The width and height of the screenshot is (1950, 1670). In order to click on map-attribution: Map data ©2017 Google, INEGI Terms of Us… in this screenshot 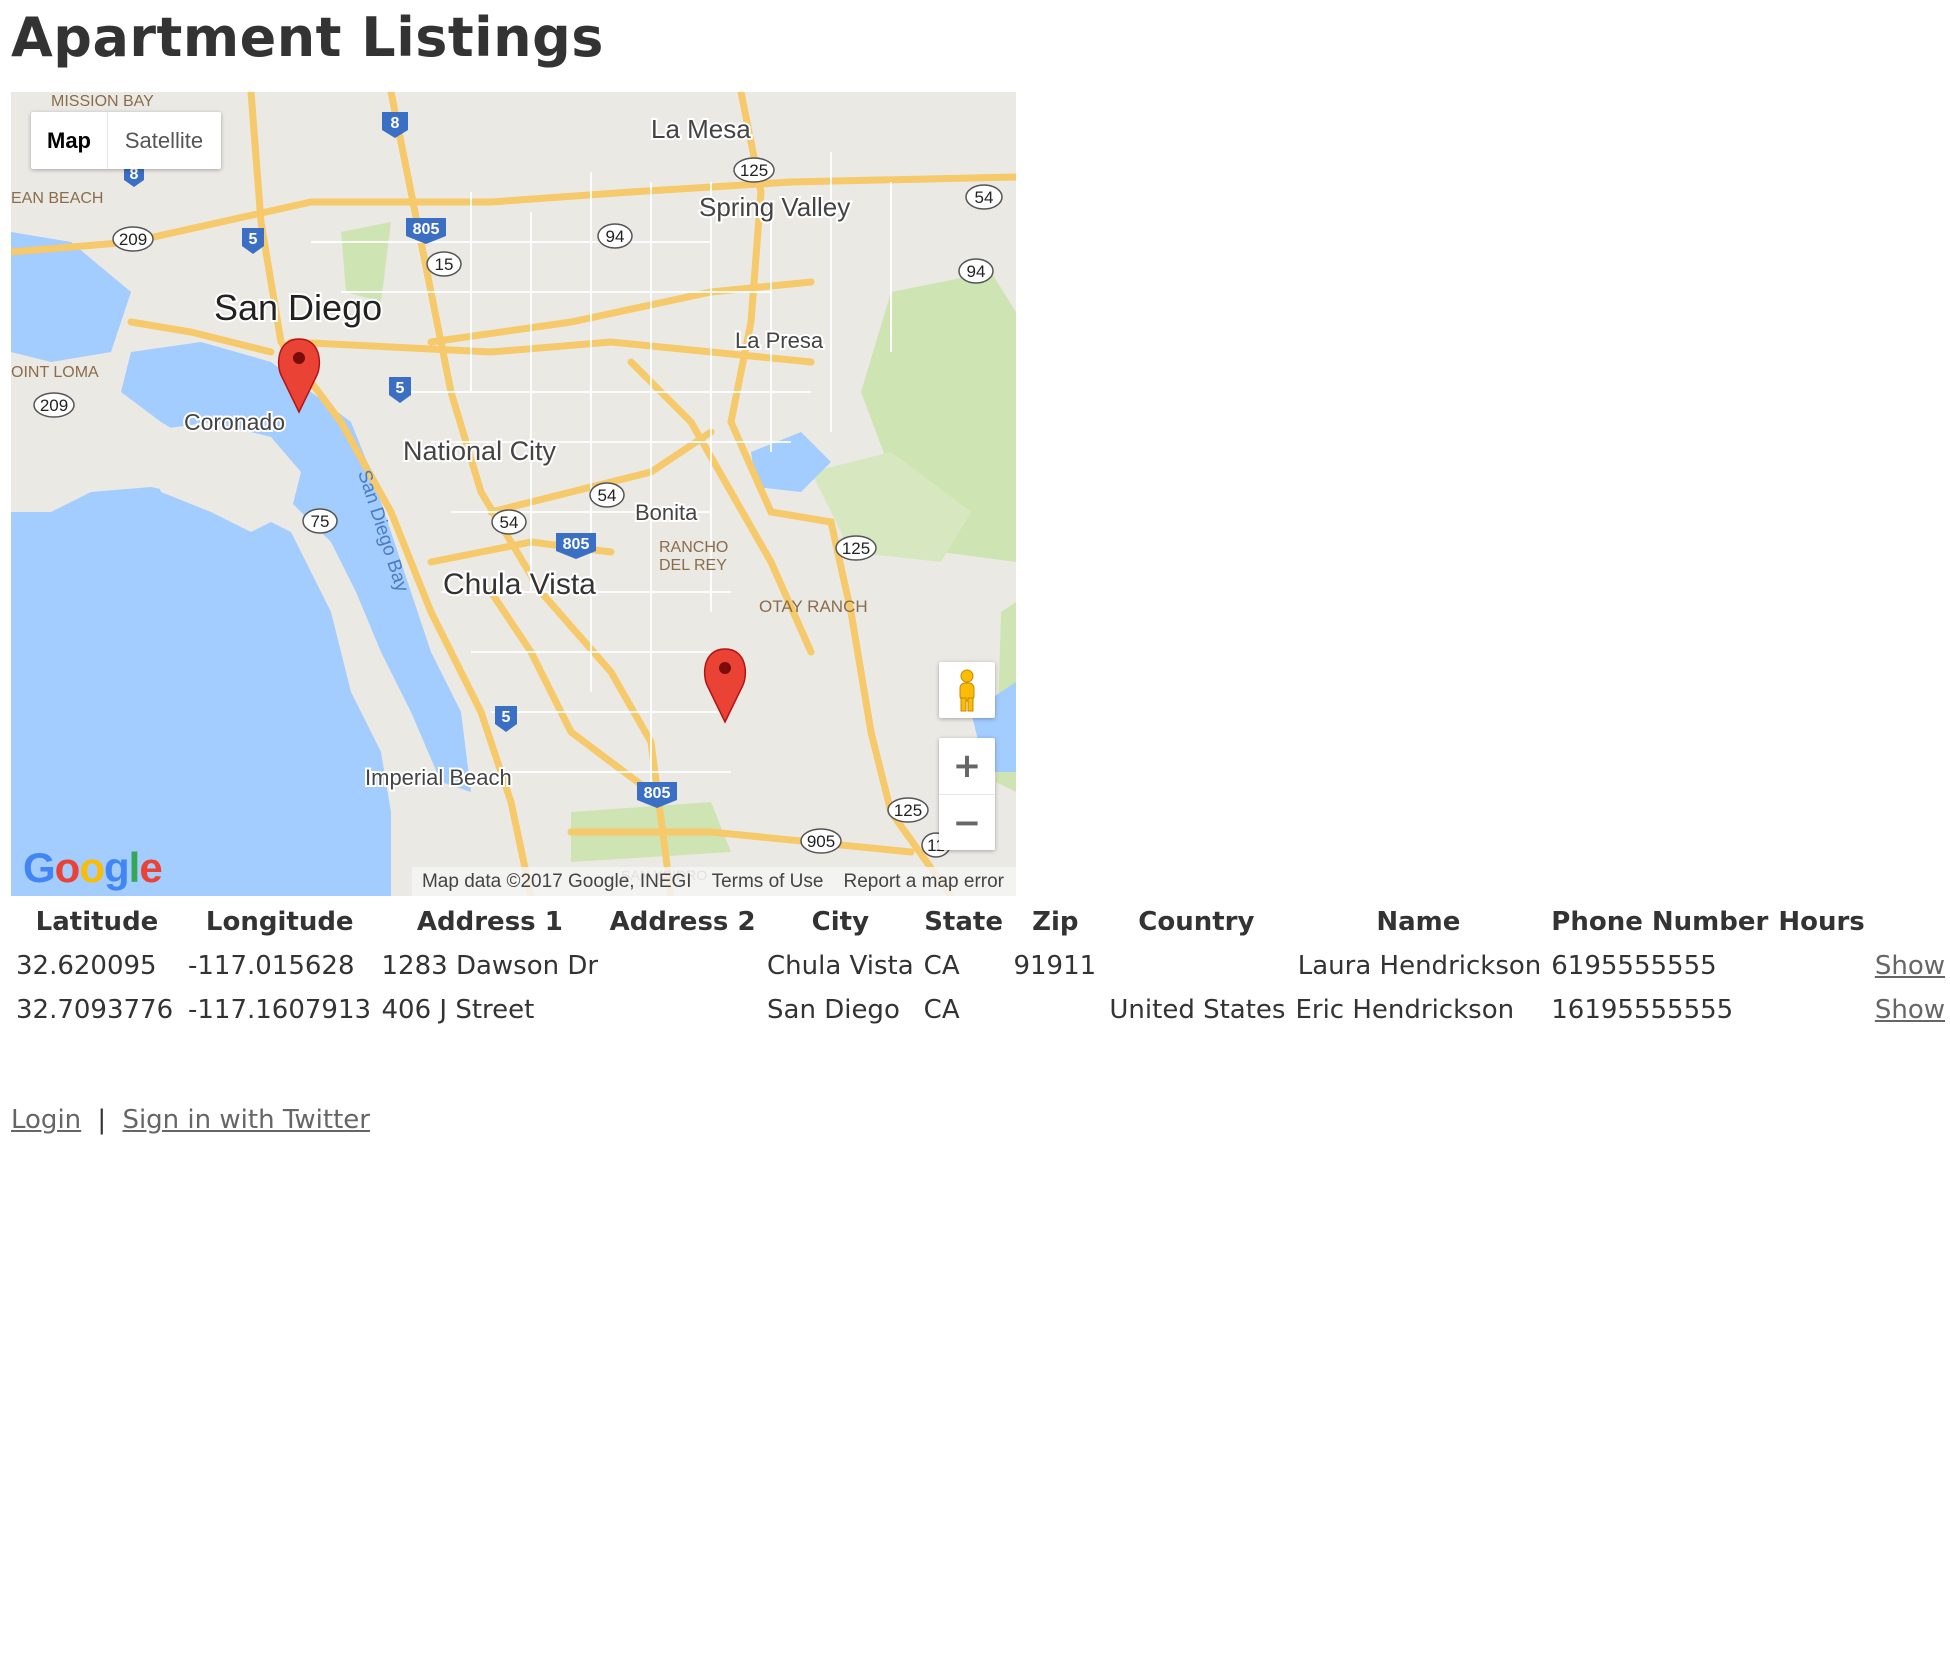, I will do `click(713, 881)`.